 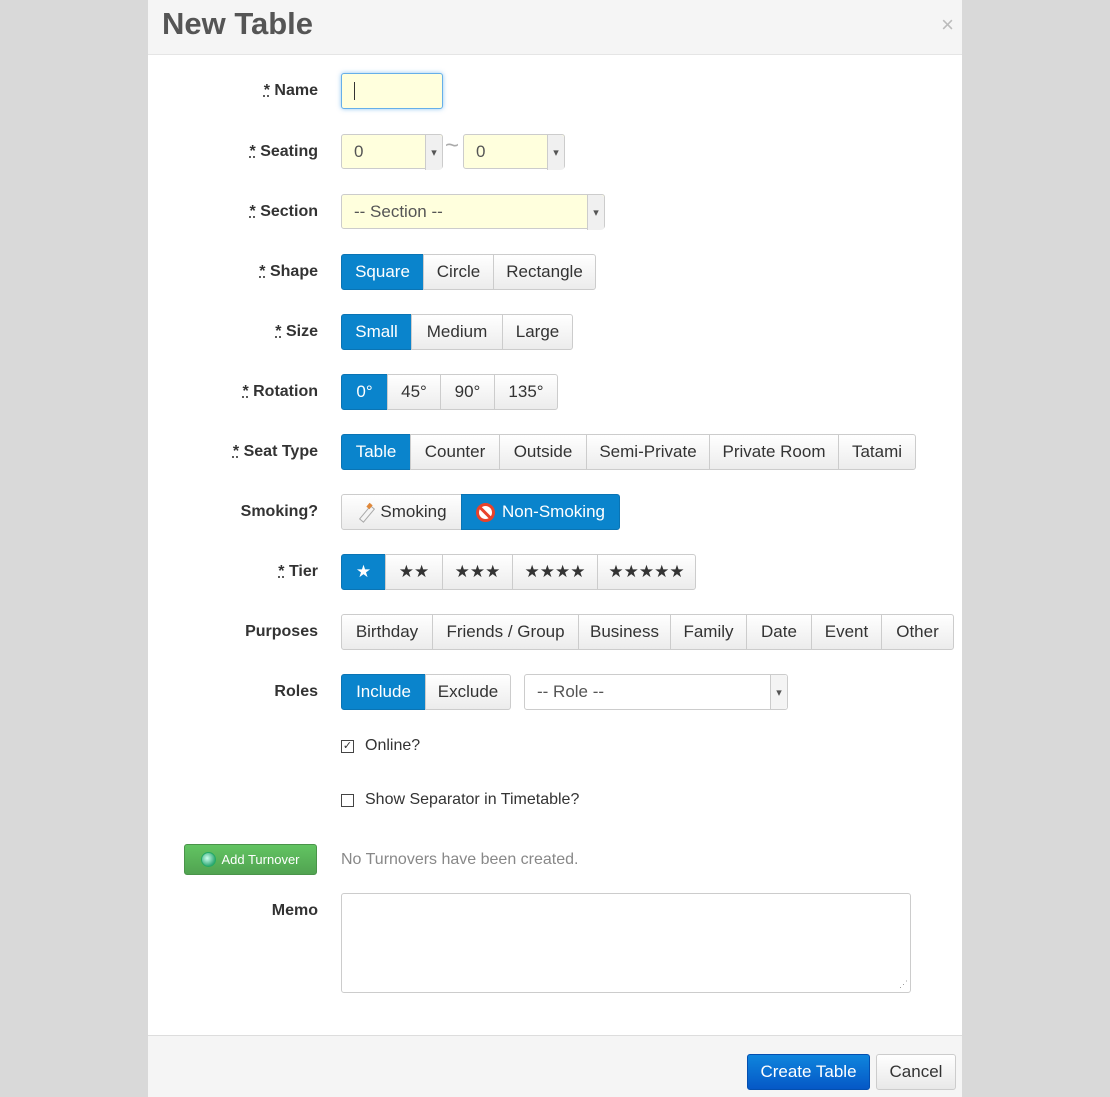 I want to click on separator-label: Show Separator in Timetable?, so click(x=472, y=799).